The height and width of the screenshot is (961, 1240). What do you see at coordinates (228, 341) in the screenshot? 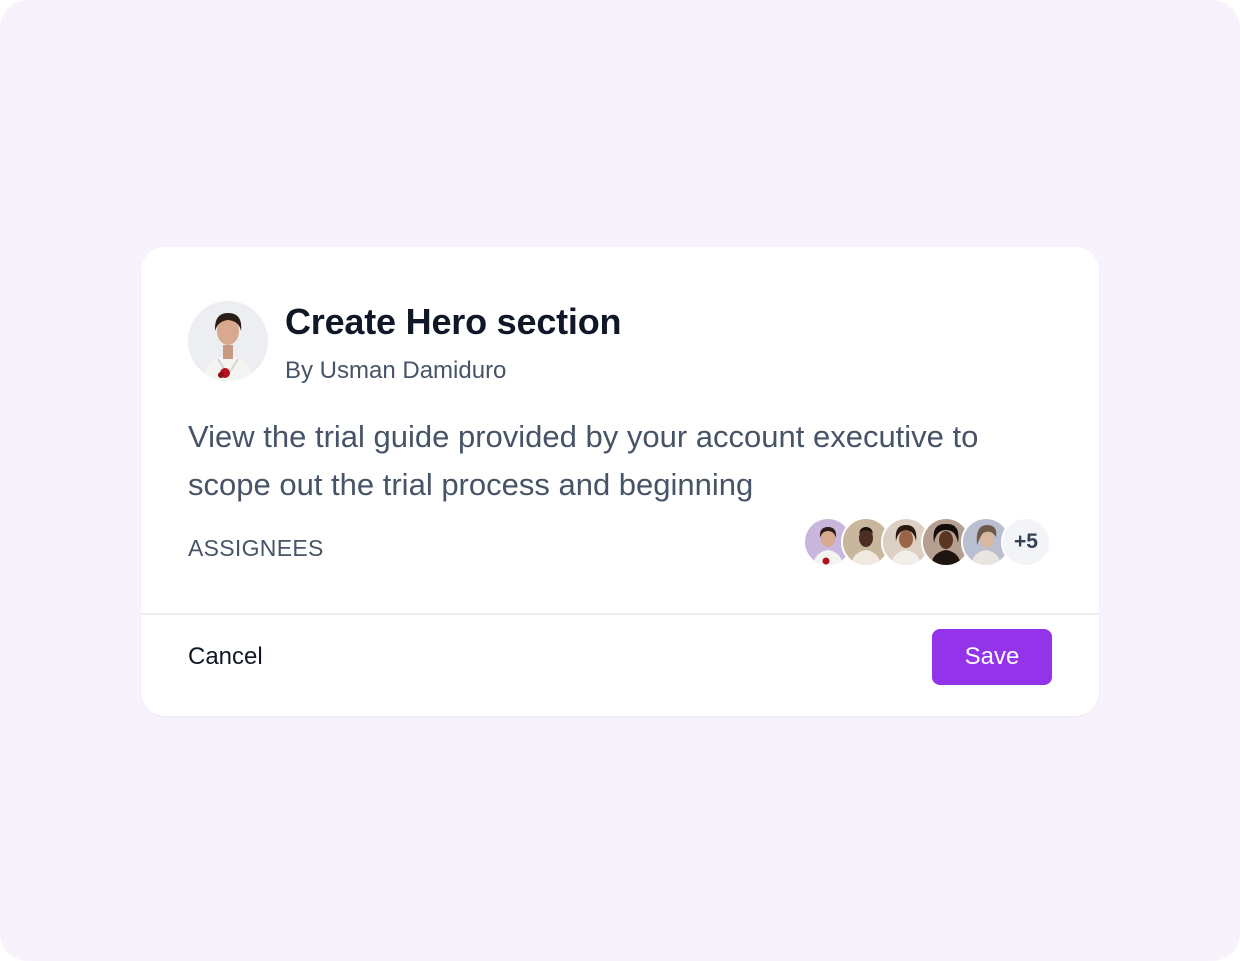
I see `author-avatar` at bounding box center [228, 341].